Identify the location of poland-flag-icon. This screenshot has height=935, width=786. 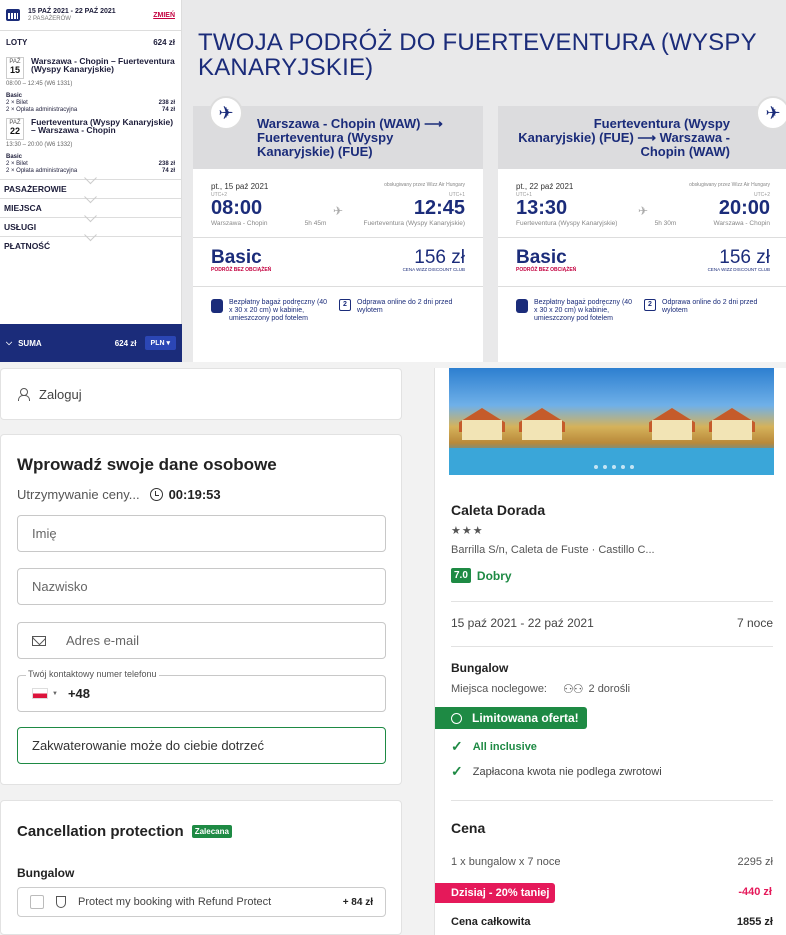
(40, 693).